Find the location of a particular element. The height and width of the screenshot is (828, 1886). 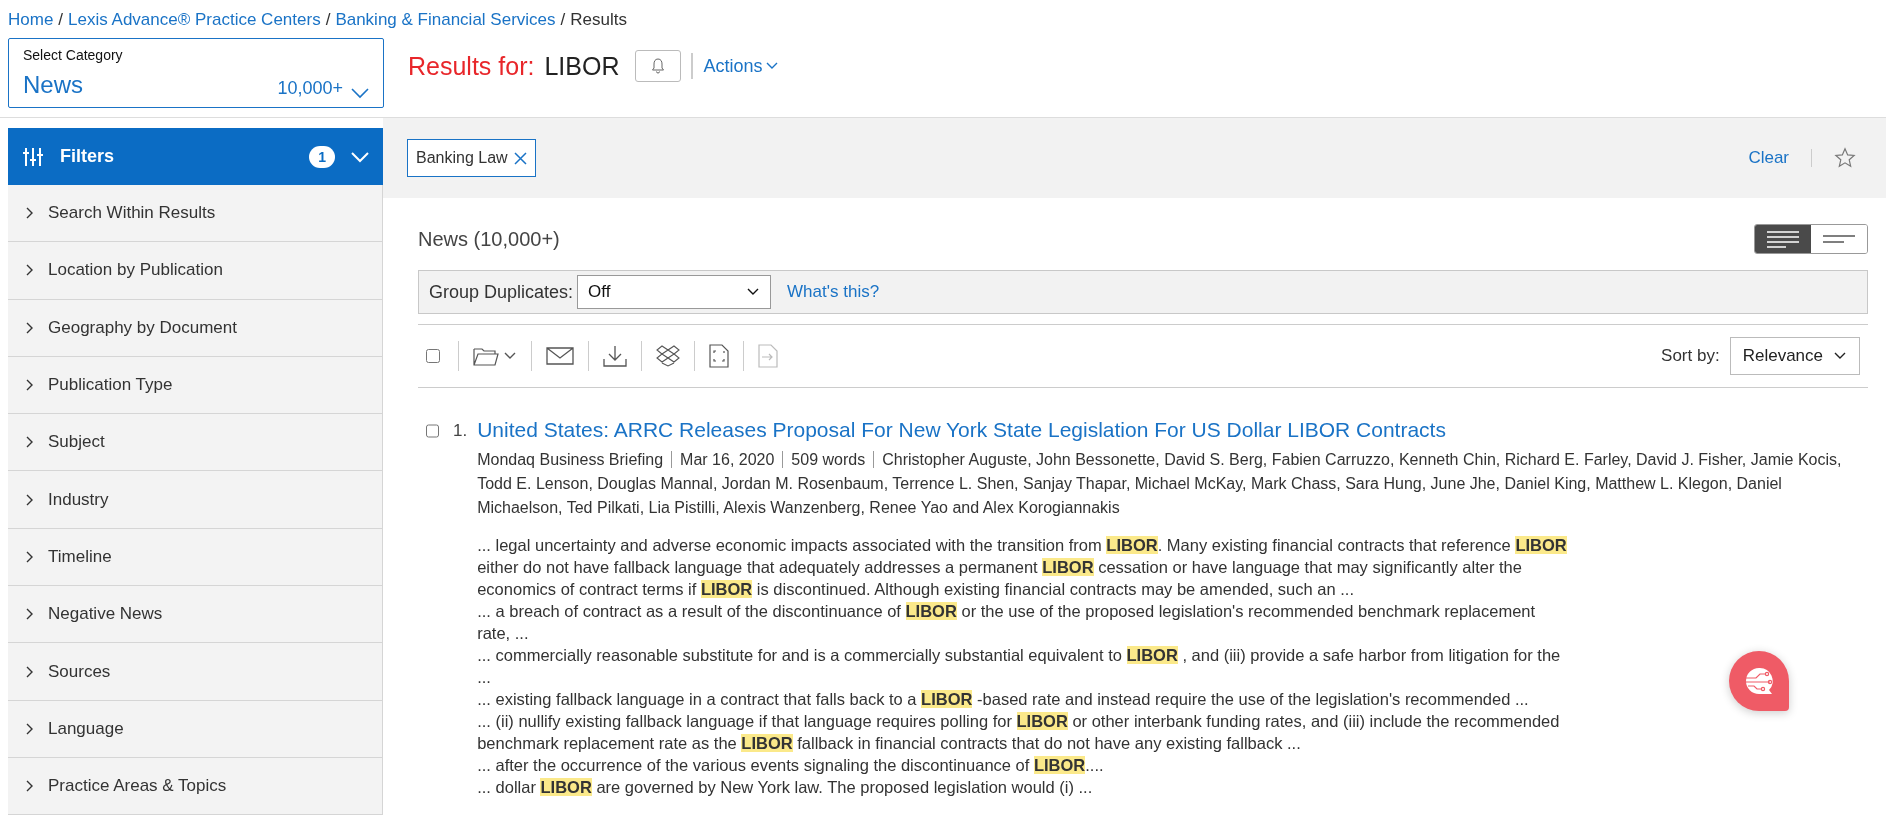

alert-button is located at coordinates (658, 66).